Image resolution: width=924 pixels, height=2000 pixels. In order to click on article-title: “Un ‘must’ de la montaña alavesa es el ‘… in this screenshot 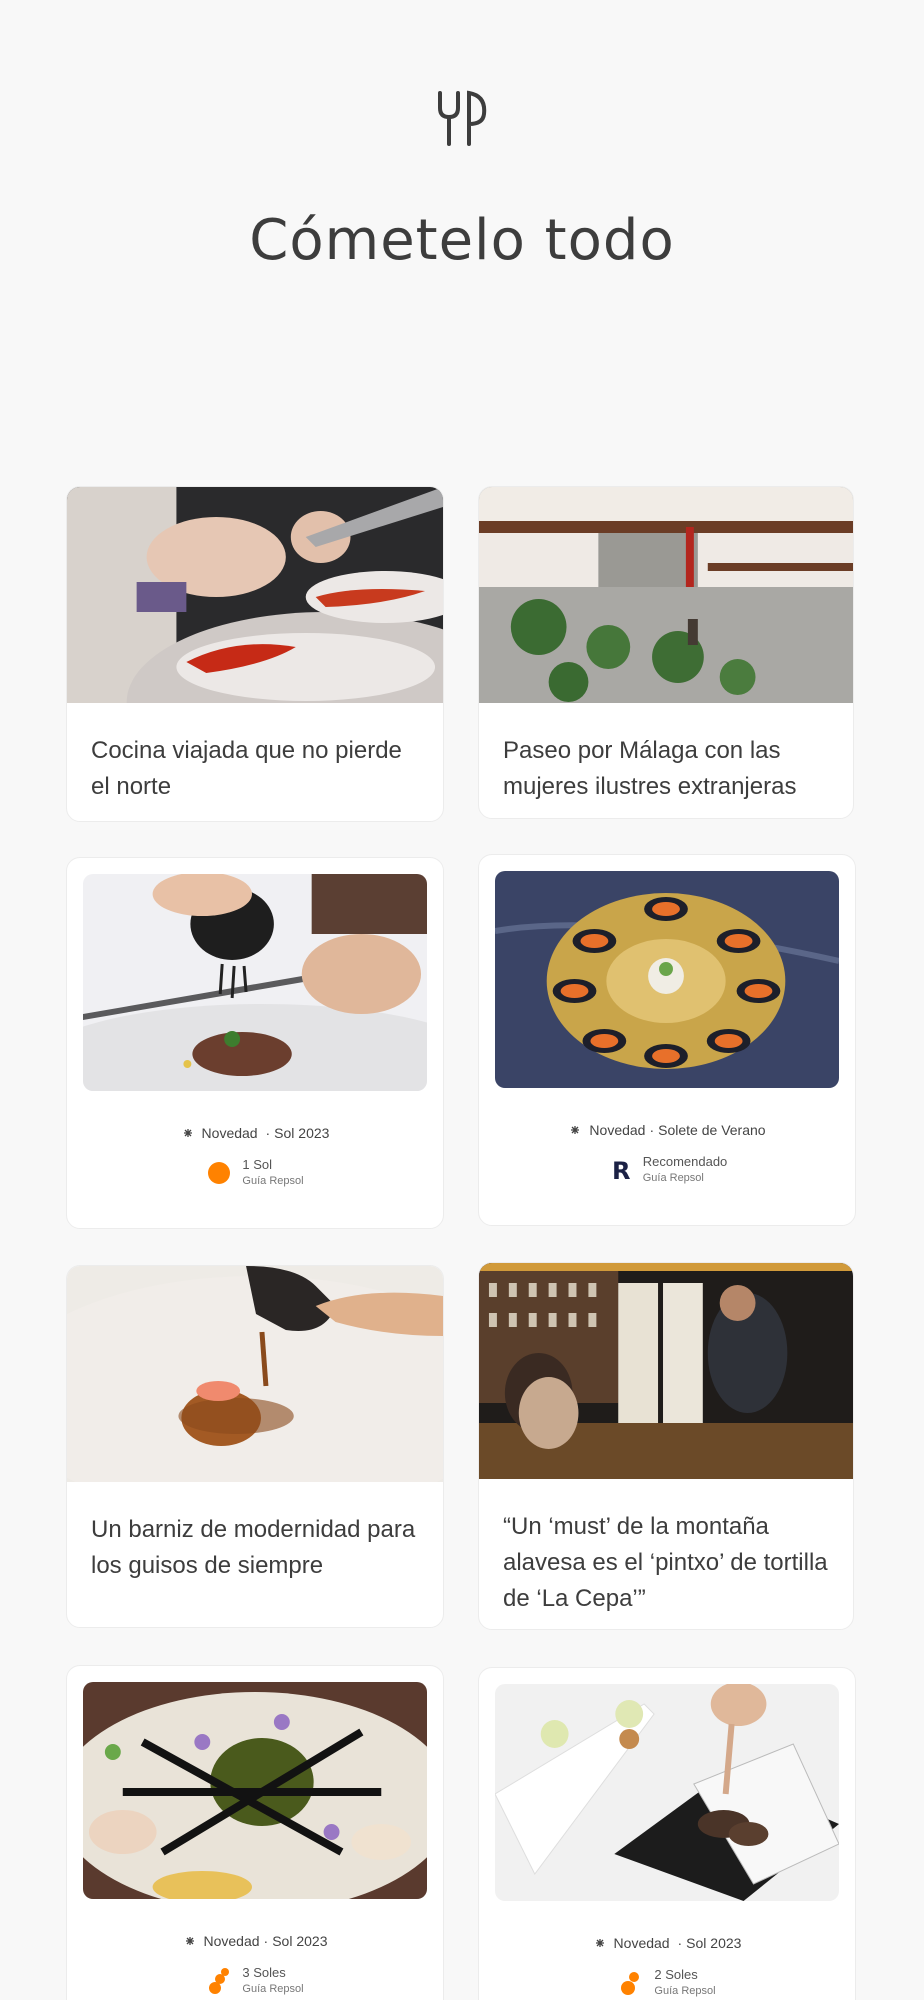, I will do `click(665, 1562)`.